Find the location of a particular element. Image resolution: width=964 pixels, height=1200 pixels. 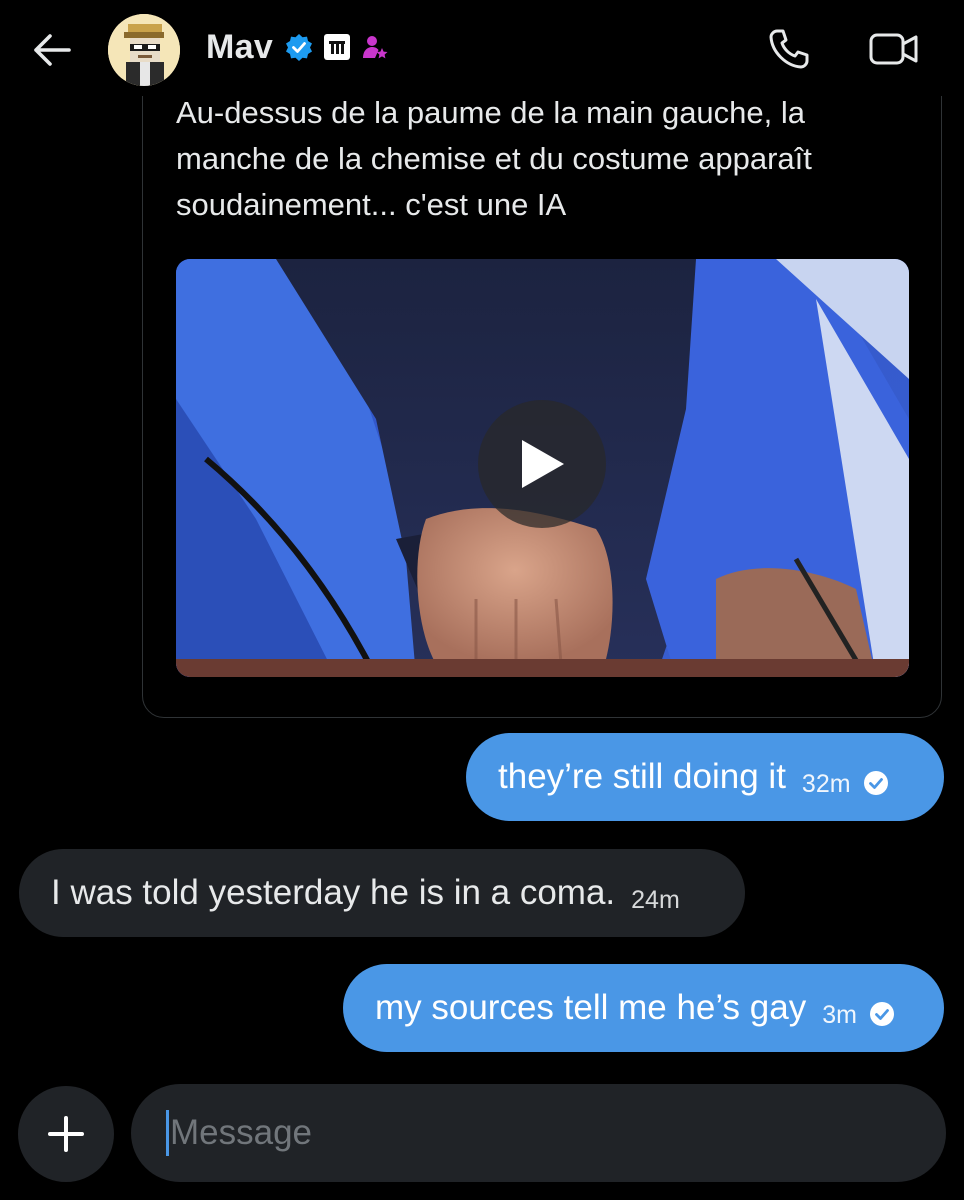

plus-icon is located at coordinates (66, 1134).